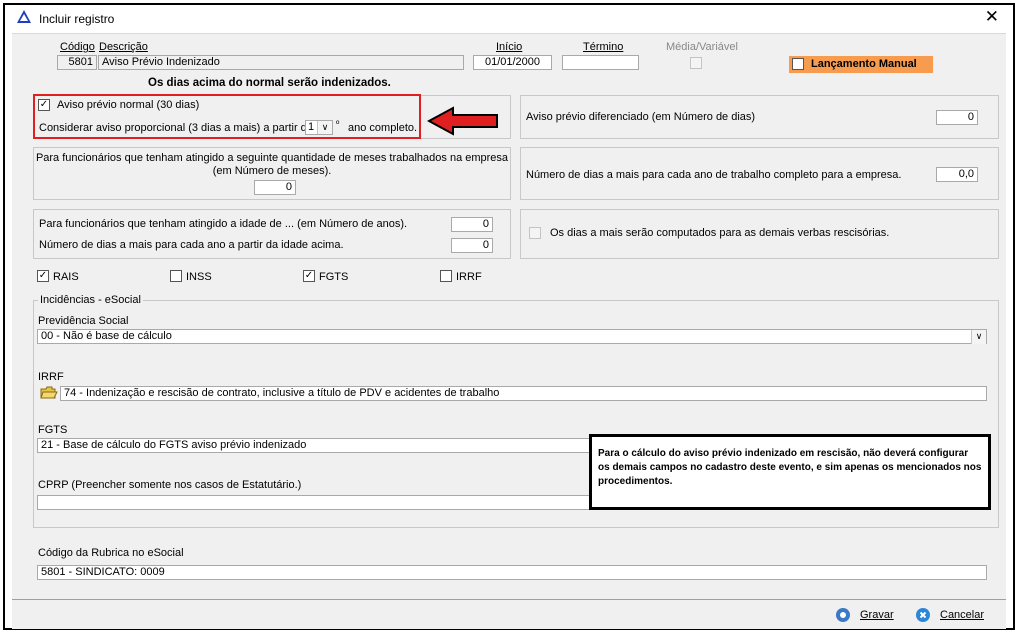 The width and height of the screenshot is (1020, 633). I want to click on idade-dias-field: 0, so click(472, 245).